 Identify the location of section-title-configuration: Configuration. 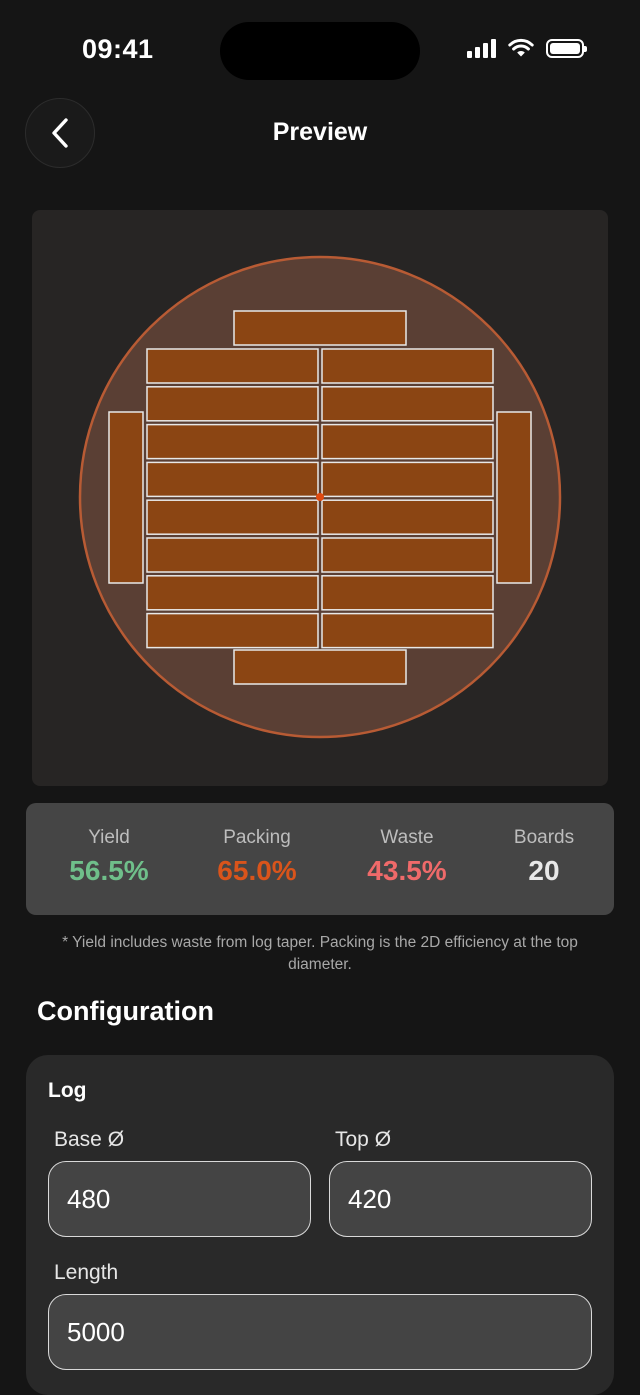
(125, 1011).